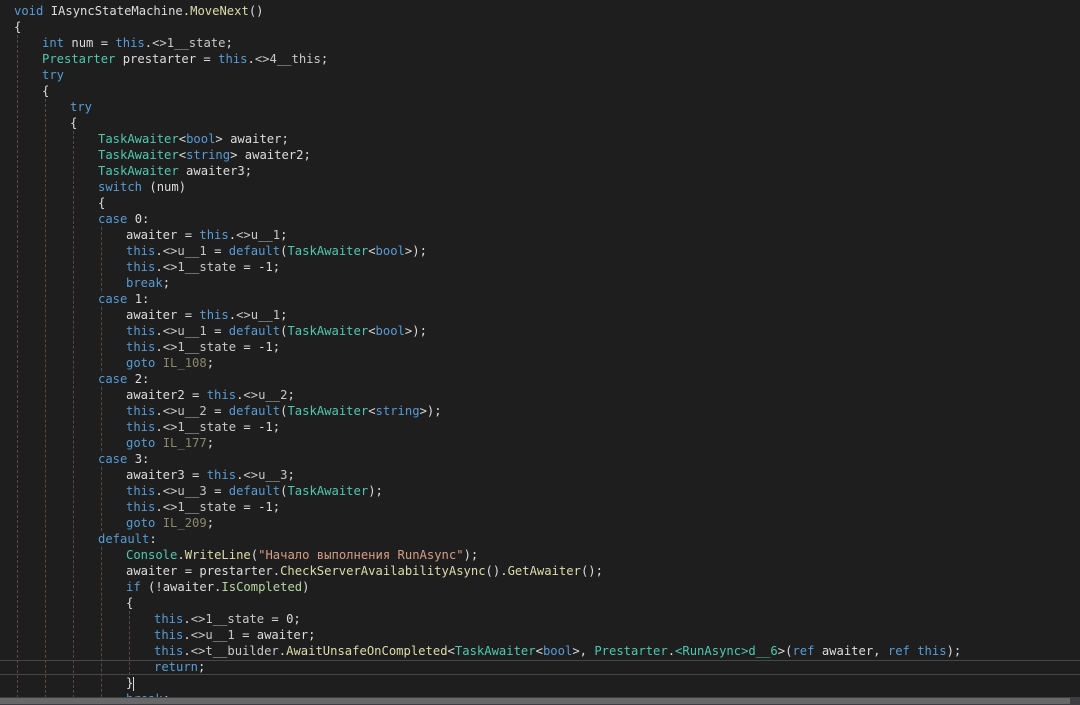 The height and width of the screenshot is (705, 1080). What do you see at coordinates (372, 251) in the screenshot?
I see `code-token: <` at bounding box center [372, 251].